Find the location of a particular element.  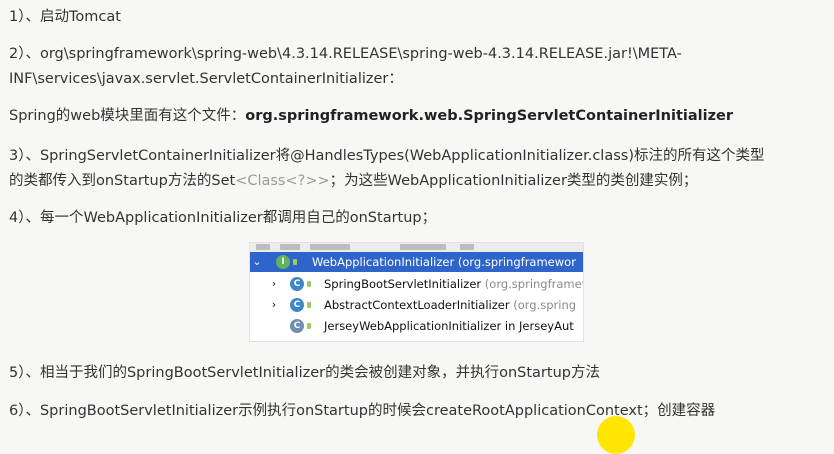

chevron-down-icon: ⌄ is located at coordinates (257, 262).